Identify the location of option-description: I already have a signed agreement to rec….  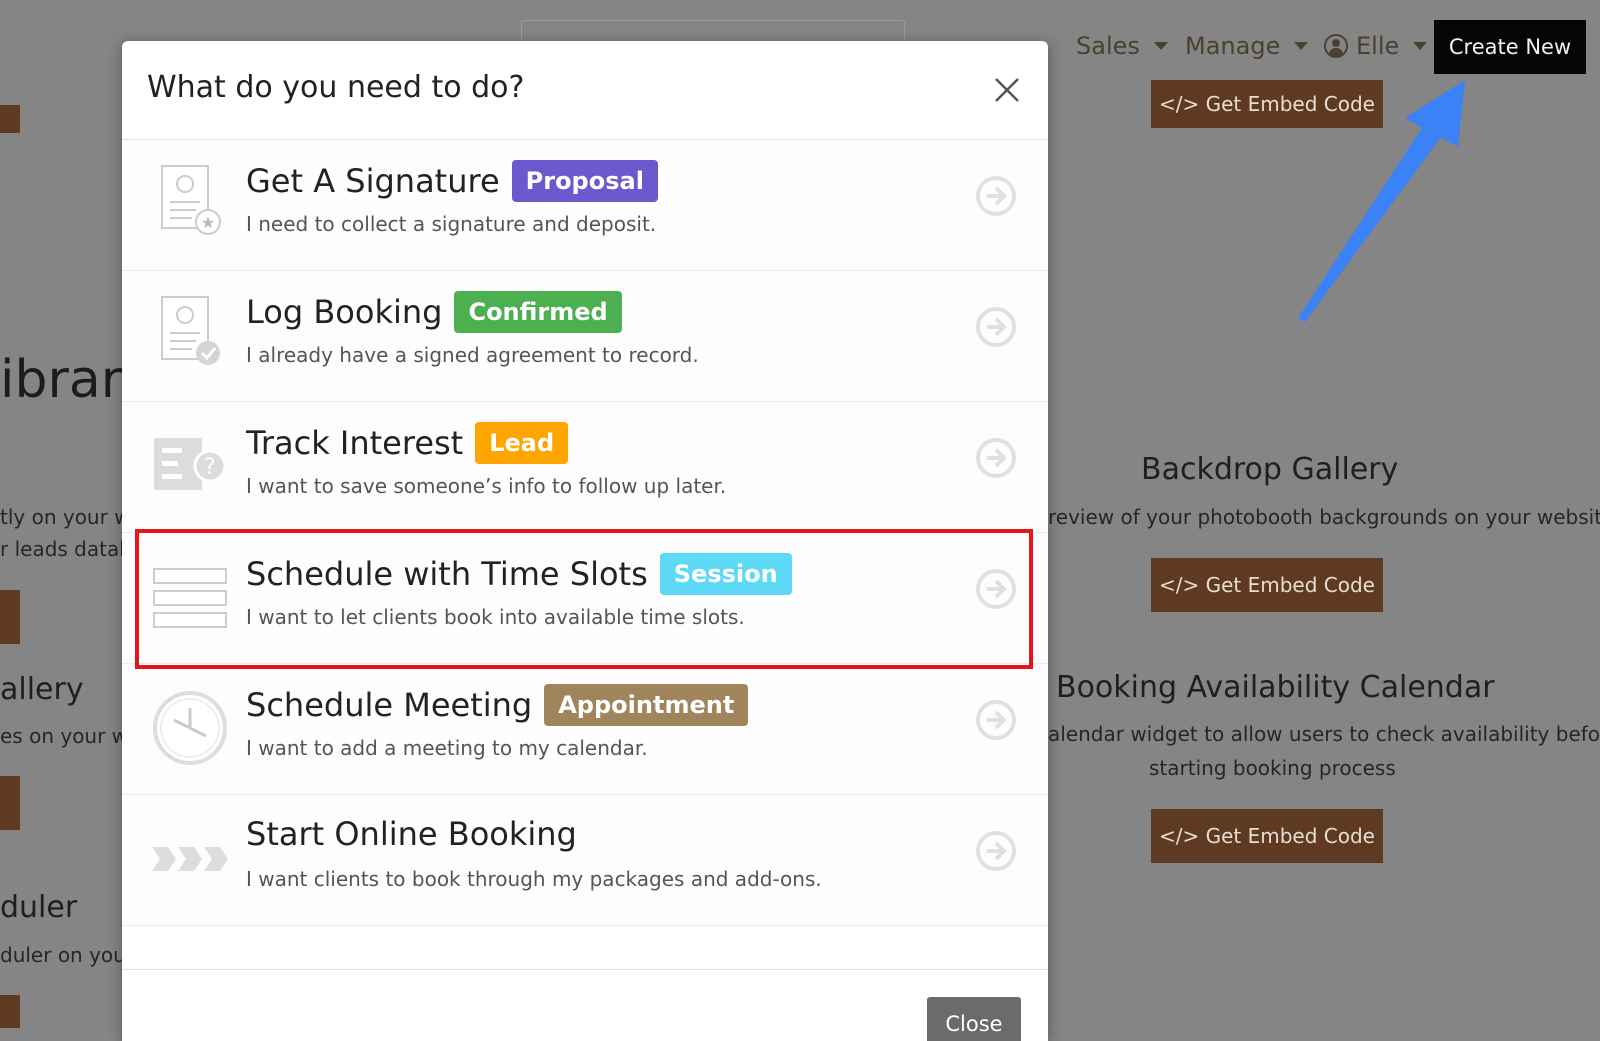
(472, 355).